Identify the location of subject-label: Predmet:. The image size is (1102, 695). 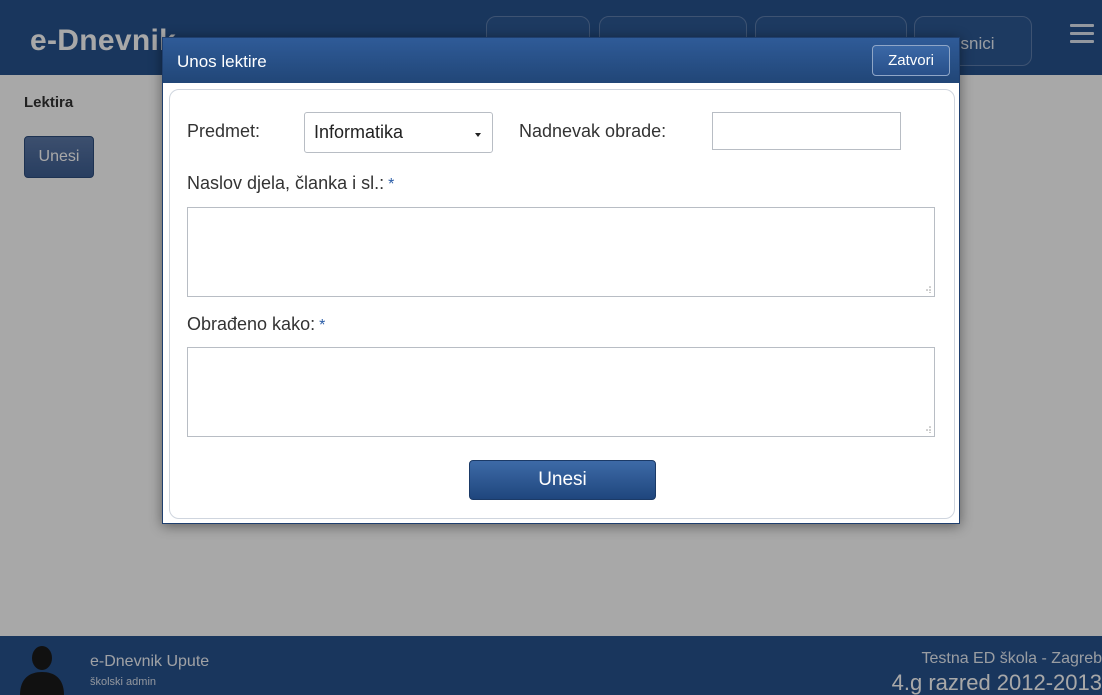
(224, 131).